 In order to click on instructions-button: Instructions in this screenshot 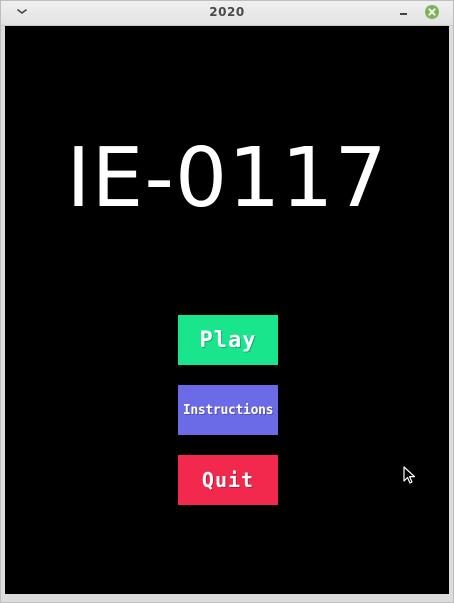, I will do `click(228, 410)`.